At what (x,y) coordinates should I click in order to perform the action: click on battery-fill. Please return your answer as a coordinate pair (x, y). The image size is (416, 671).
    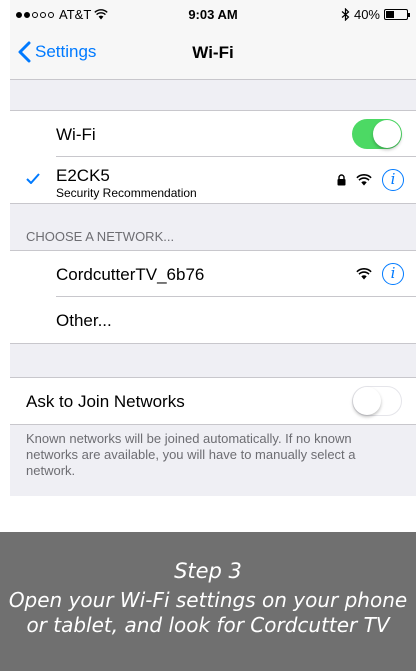
    Looking at the image, I should click on (390, 14).